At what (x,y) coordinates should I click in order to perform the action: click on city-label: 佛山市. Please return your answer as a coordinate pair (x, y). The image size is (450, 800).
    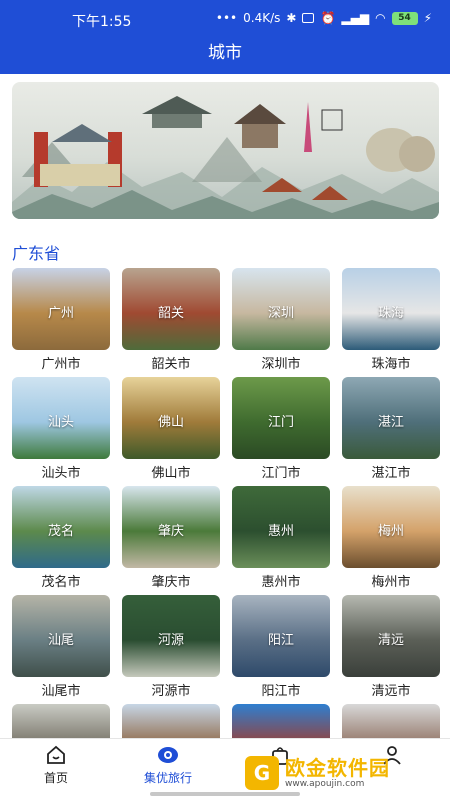
    Looking at the image, I should click on (171, 473).